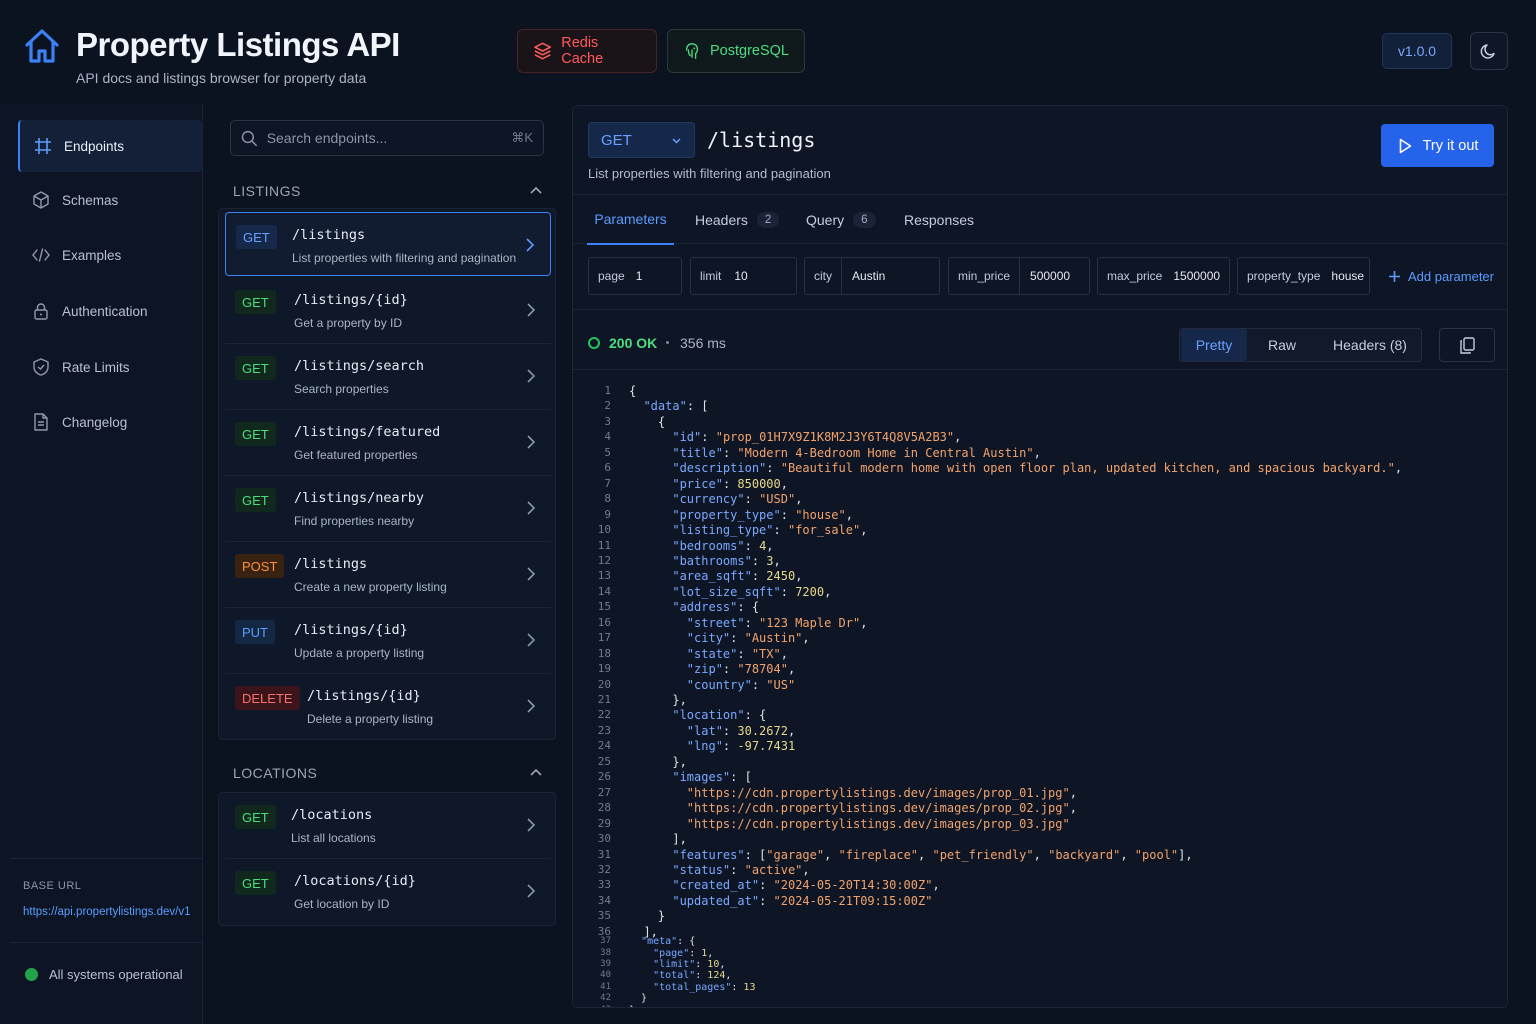 This screenshot has height=1024, width=1536. What do you see at coordinates (388, 191) in the screenshot?
I see `section-header-listings: LISTINGS` at bounding box center [388, 191].